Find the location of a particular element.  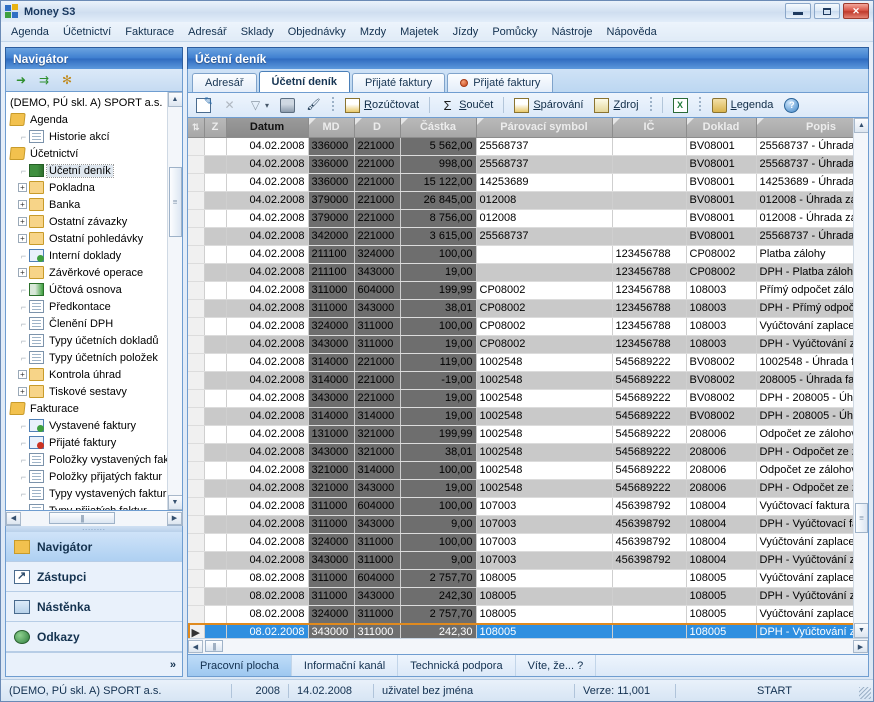

grid-scroll-right-button: ▶ is located at coordinates (860, 646).